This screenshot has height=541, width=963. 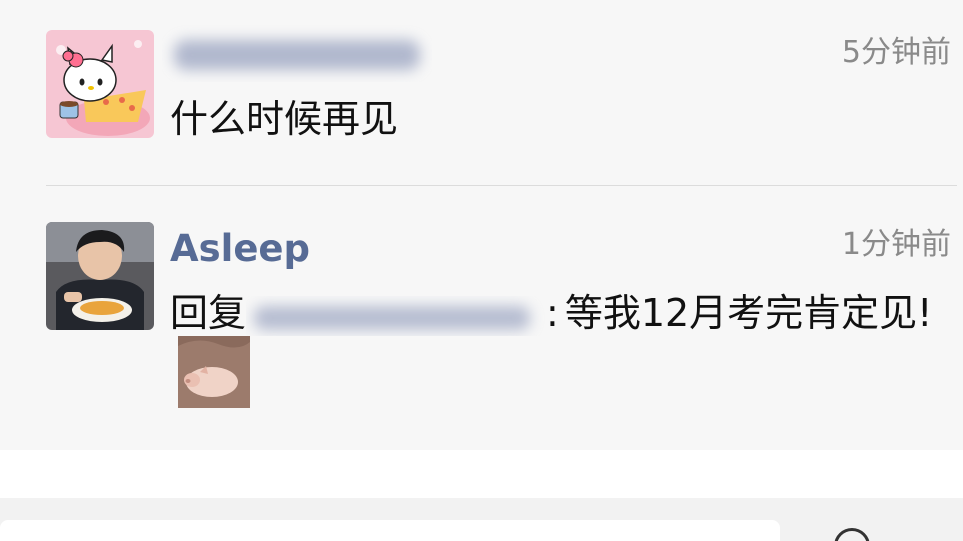 I want to click on boy-eating-avatar-icon, so click(x=100, y=276).